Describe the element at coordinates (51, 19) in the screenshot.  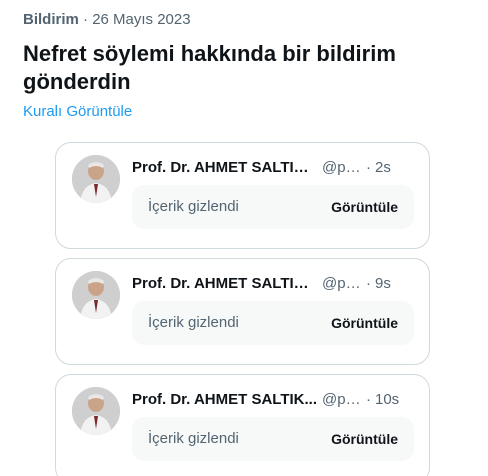
I see `notification-kind: Bildirim` at that location.